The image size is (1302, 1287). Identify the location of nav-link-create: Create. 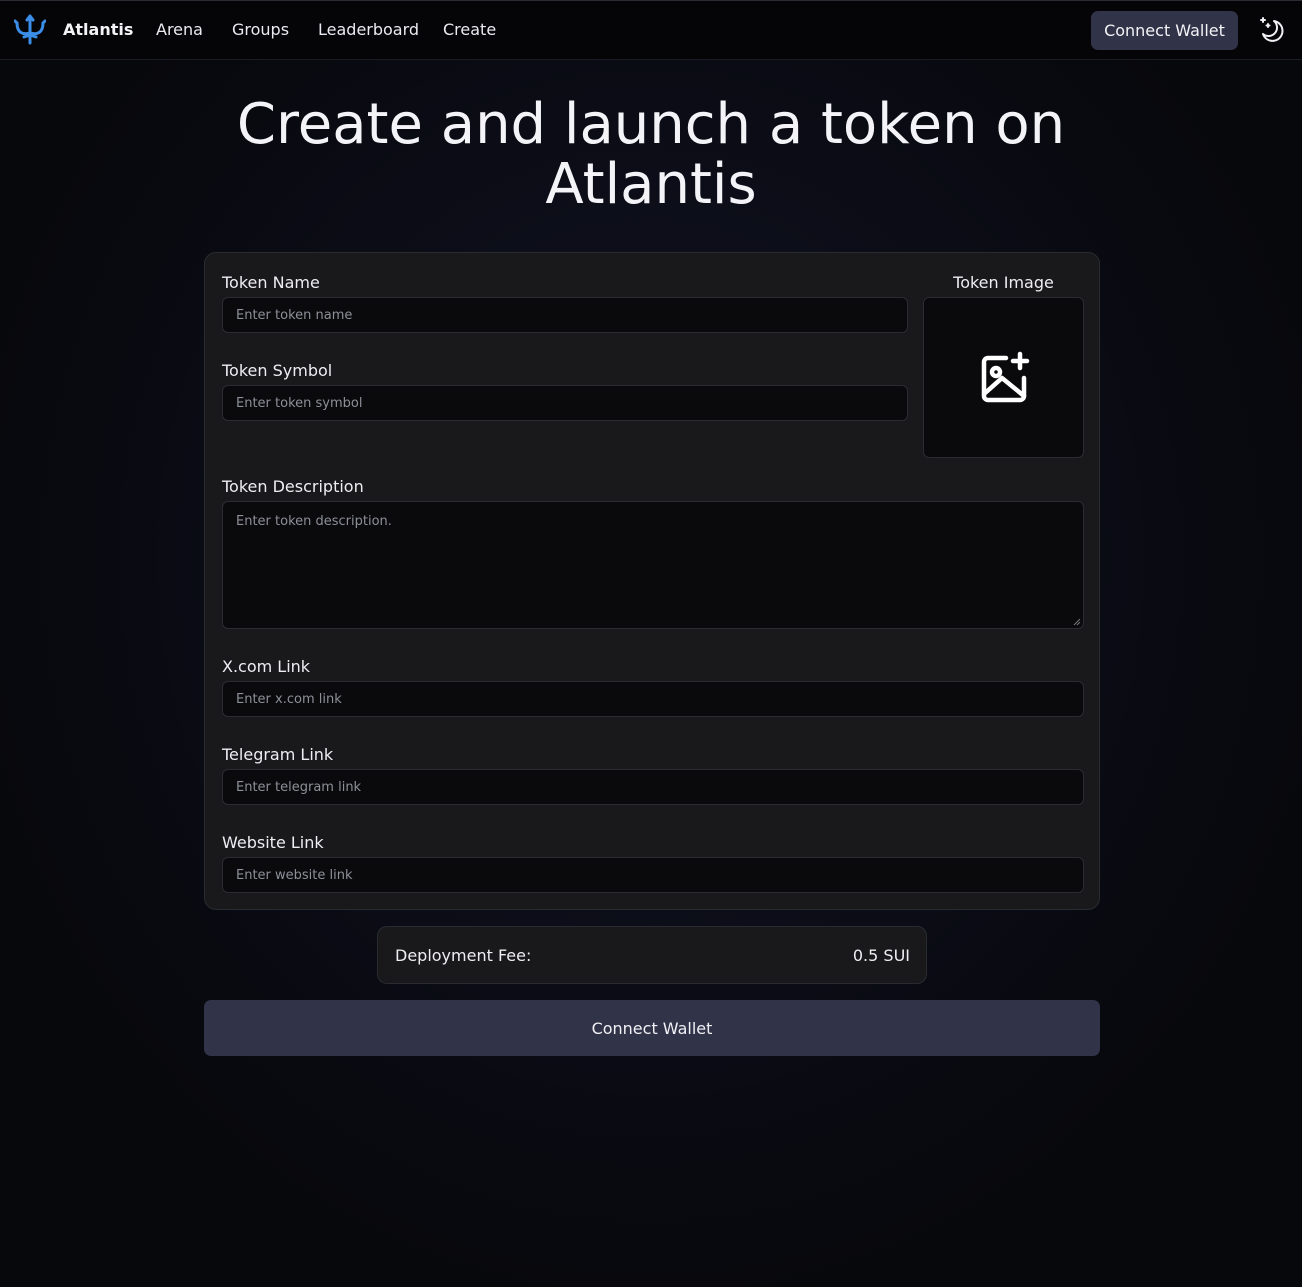
(469, 29).